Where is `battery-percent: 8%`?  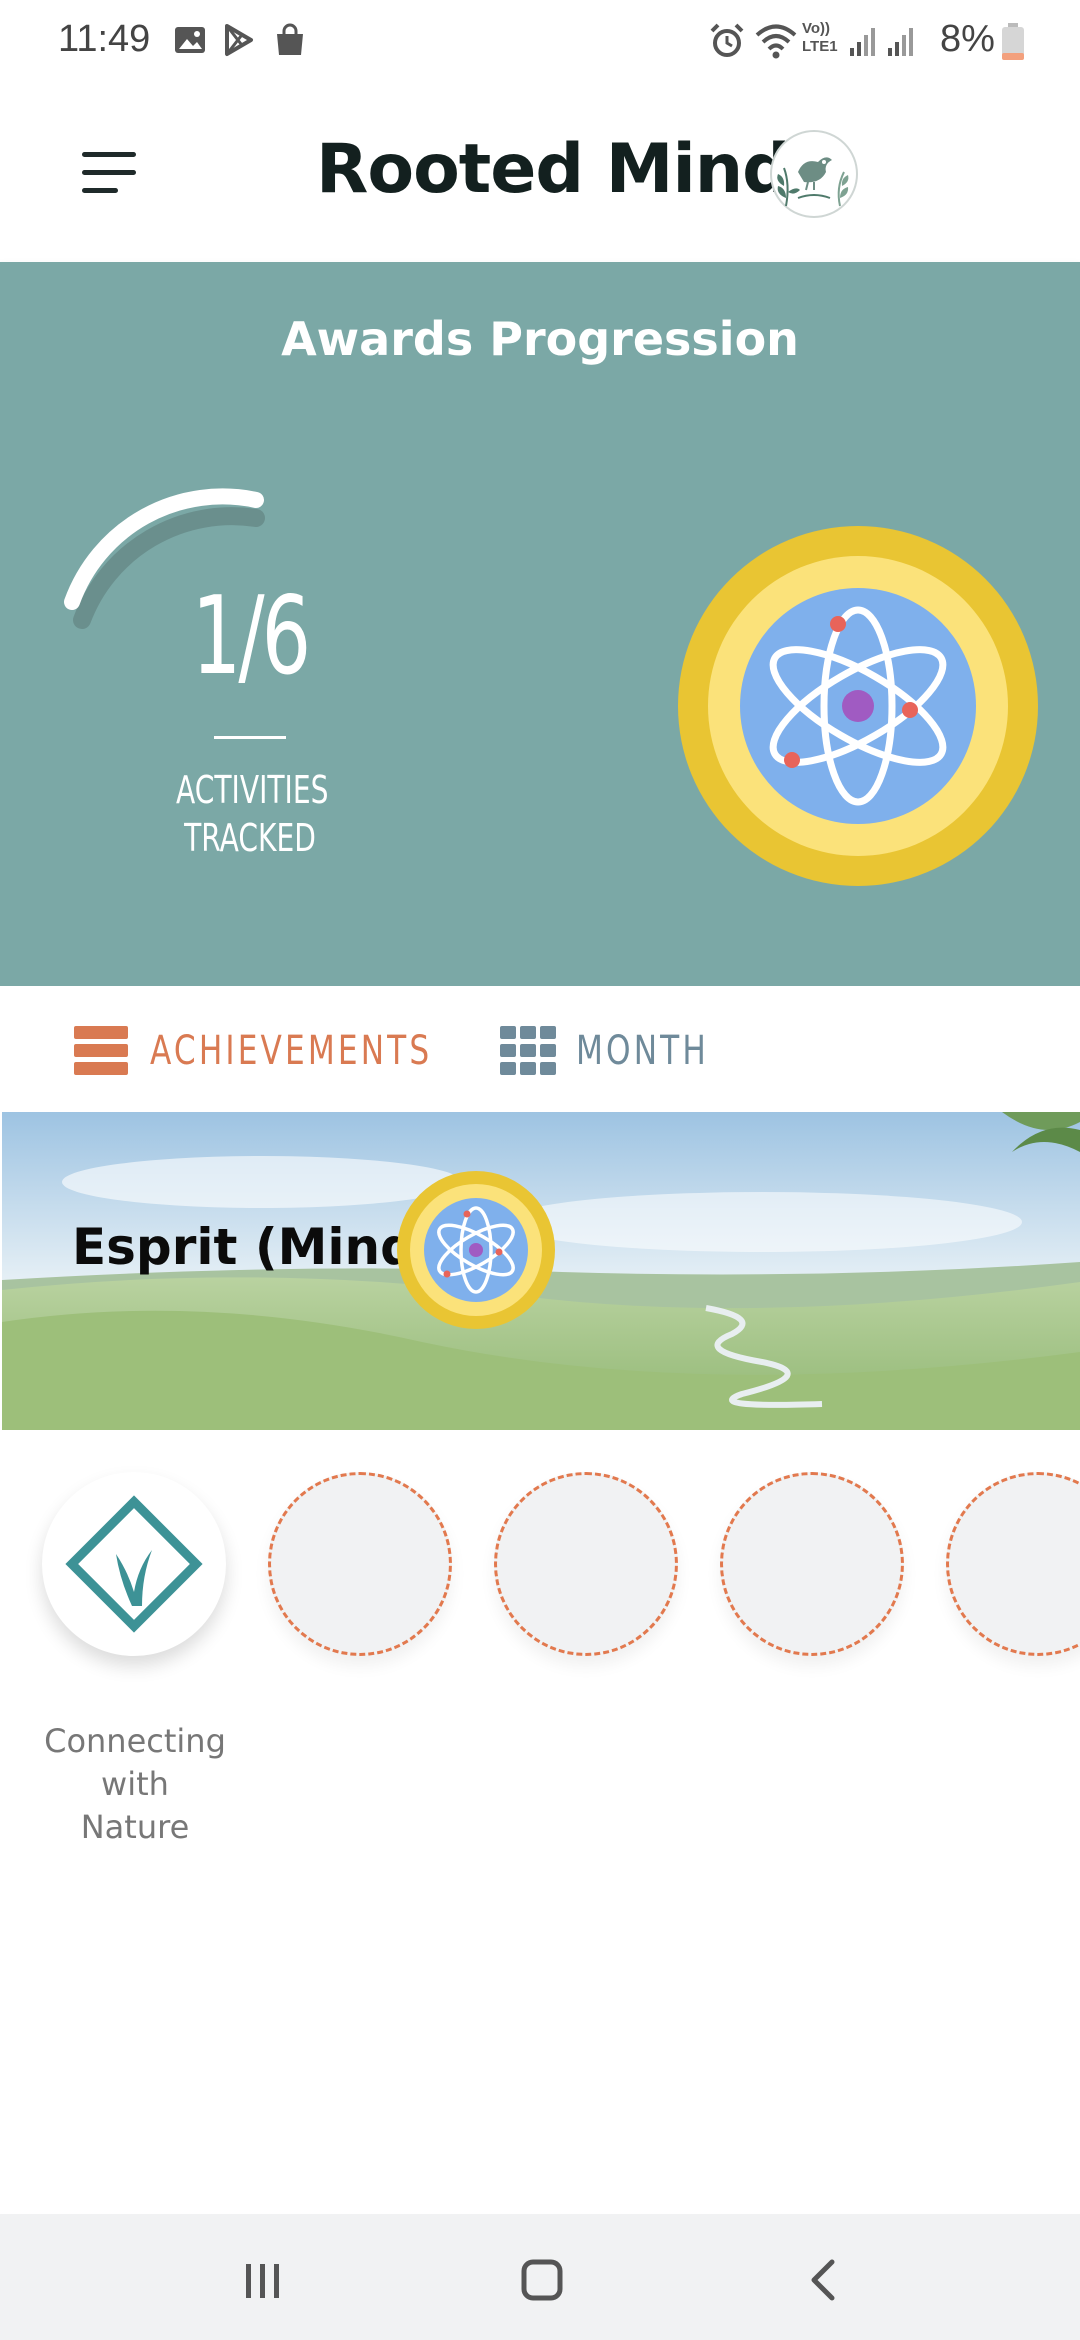
battery-percent: 8% is located at coordinates (967, 39).